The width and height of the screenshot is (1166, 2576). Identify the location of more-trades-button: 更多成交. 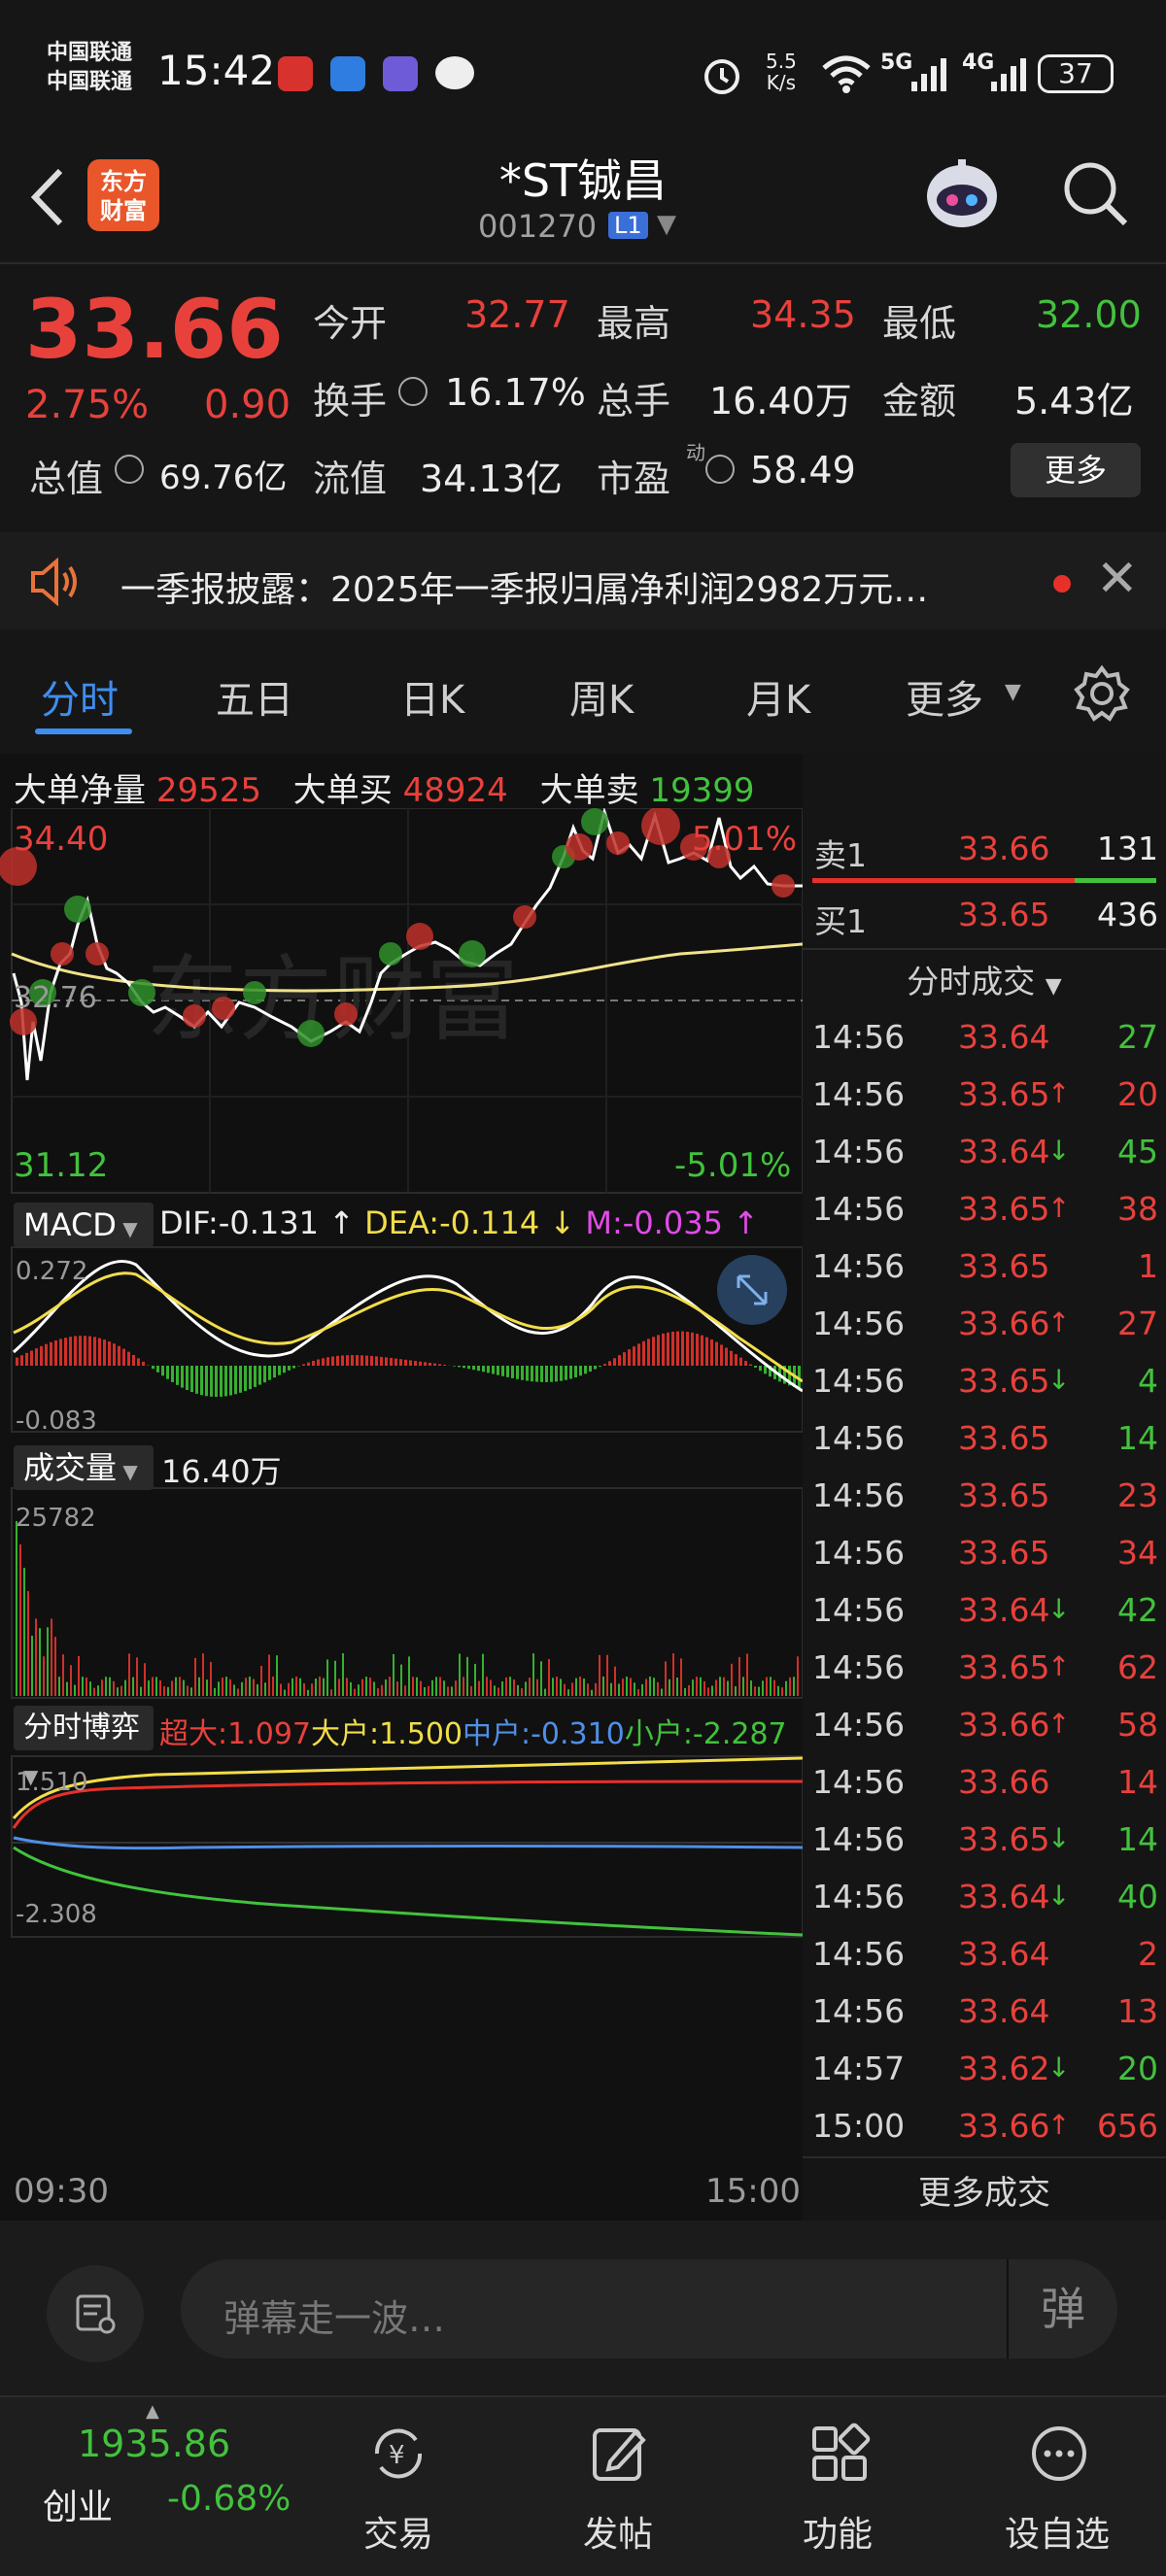
(984, 2190).